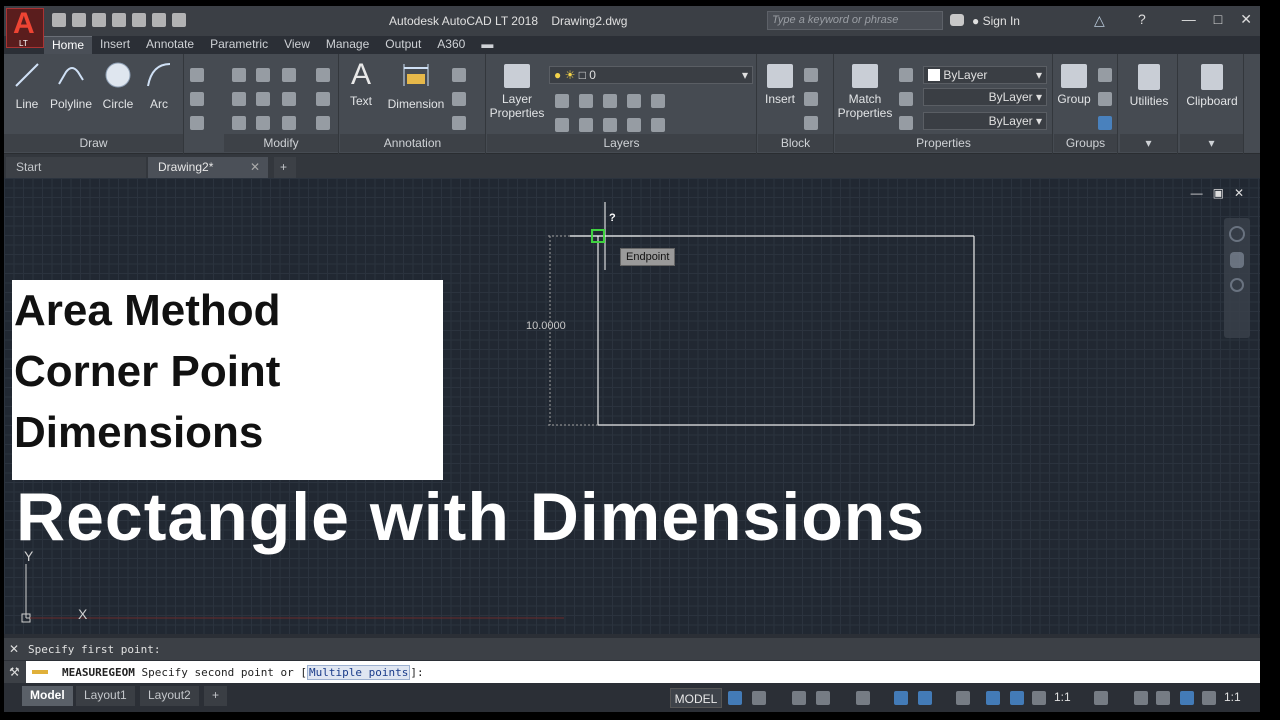 This screenshot has height=720, width=1280. I want to click on group-edit-icon, so click(1105, 99).